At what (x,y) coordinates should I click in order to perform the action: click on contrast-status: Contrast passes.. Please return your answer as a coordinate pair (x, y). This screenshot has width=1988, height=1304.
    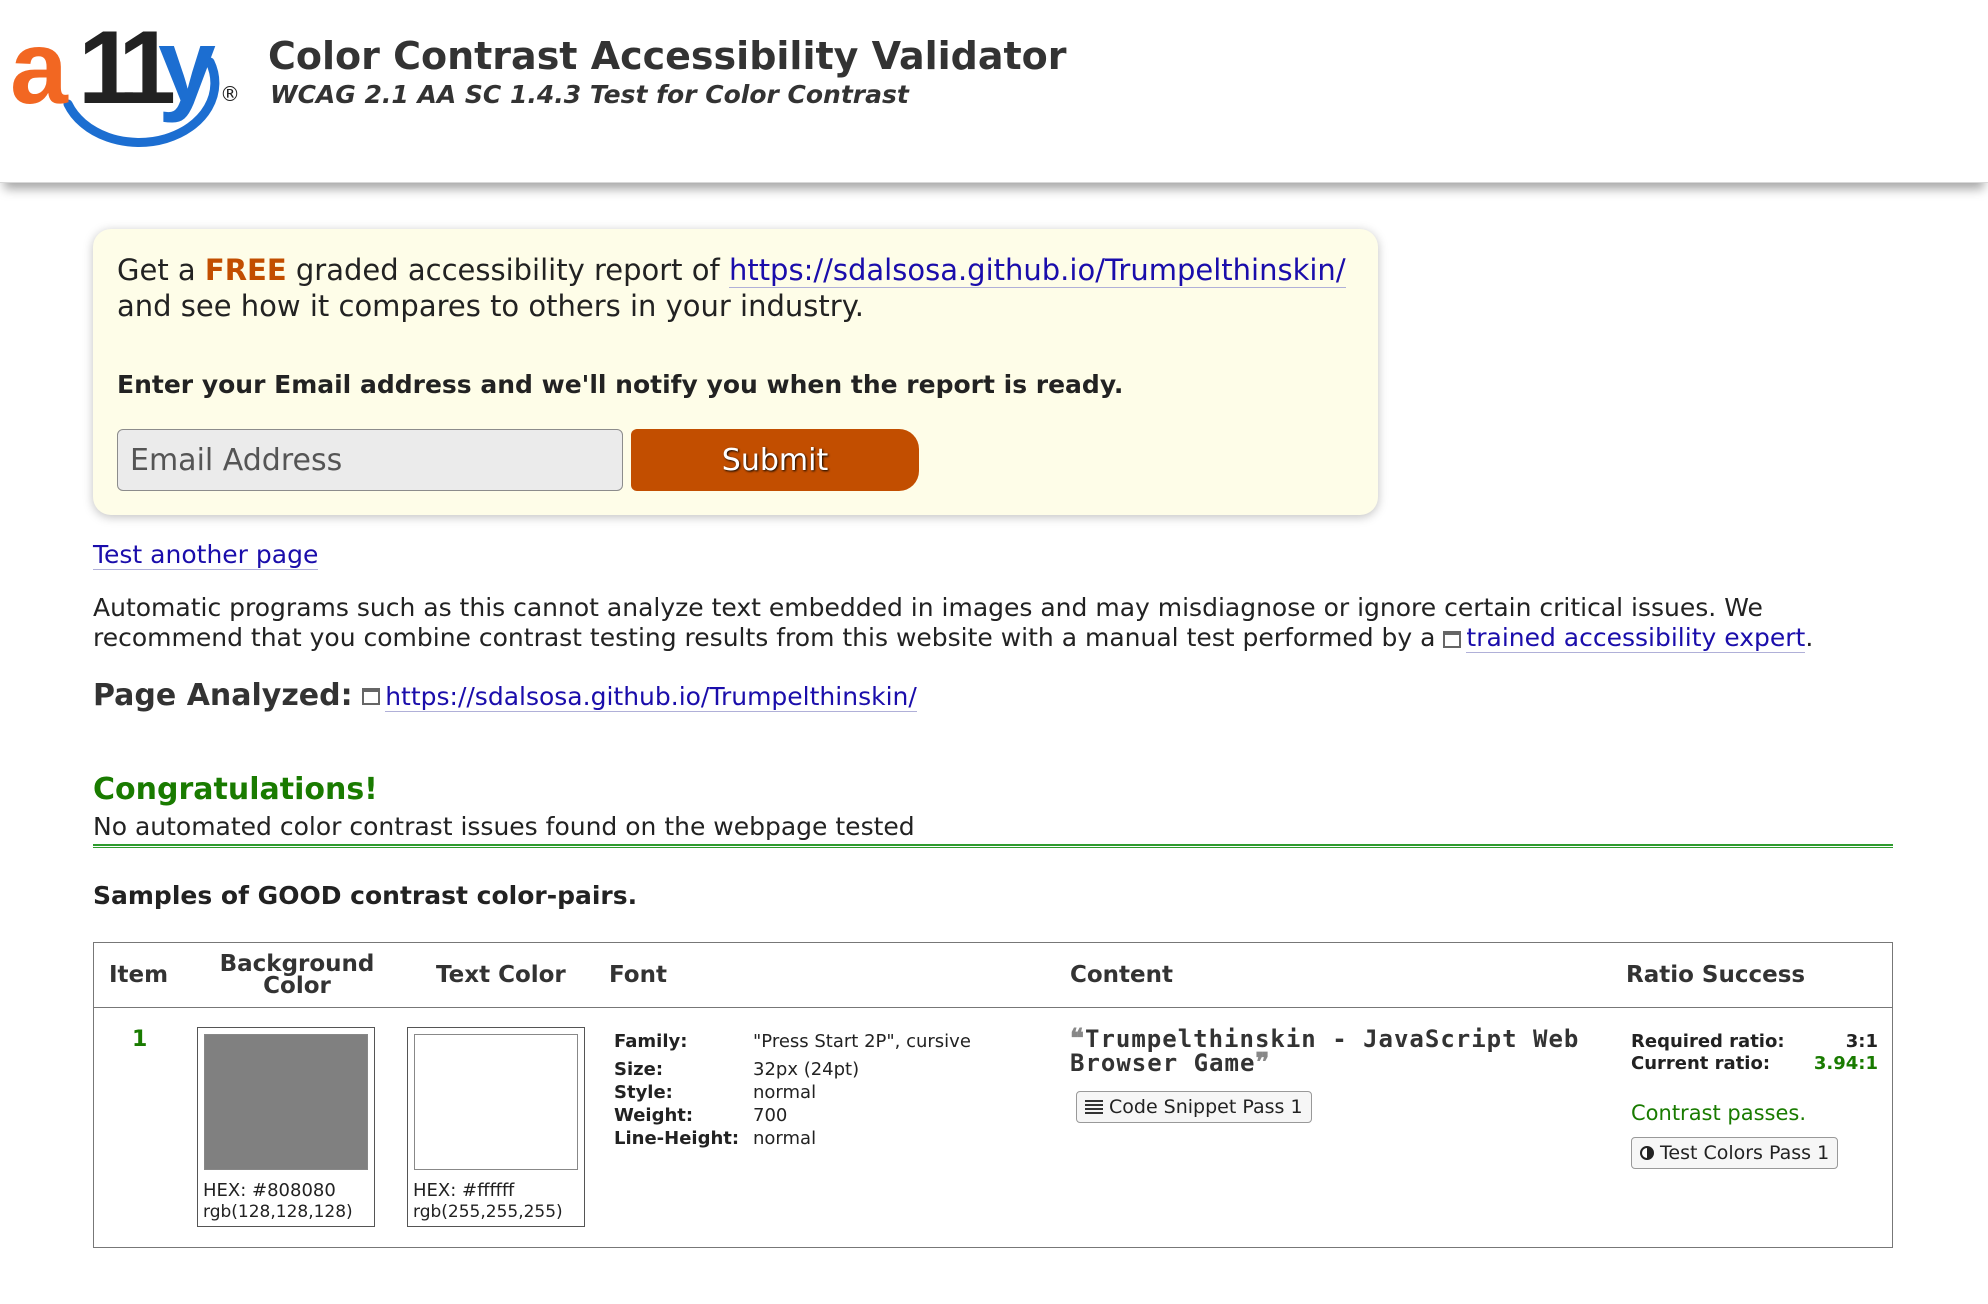
    Looking at the image, I should click on (1719, 1113).